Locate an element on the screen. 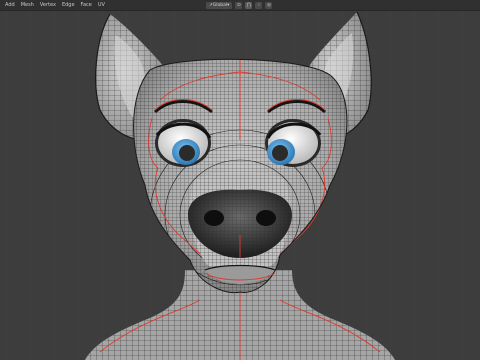  menu-edge: Edge is located at coordinates (68, 5).